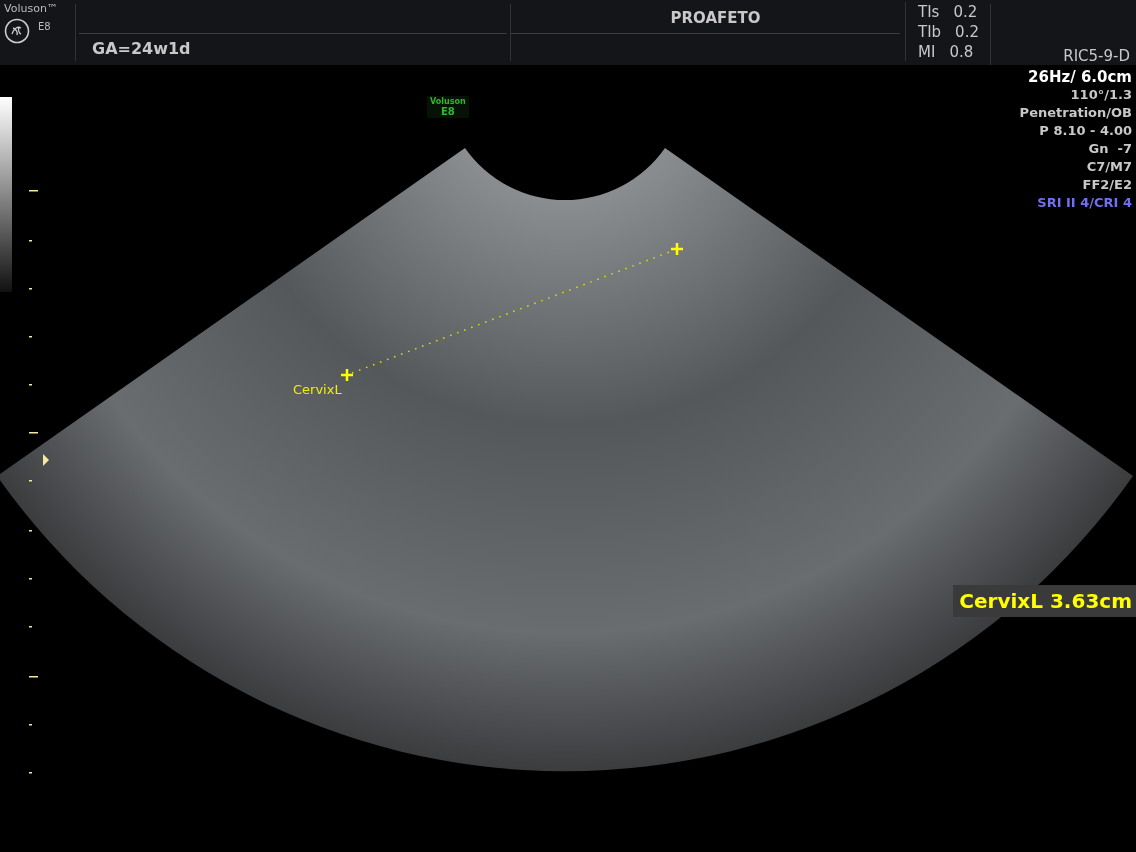 The width and height of the screenshot is (1136, 852). I want to click on badge-brand: Voluson, so click(448, 101).